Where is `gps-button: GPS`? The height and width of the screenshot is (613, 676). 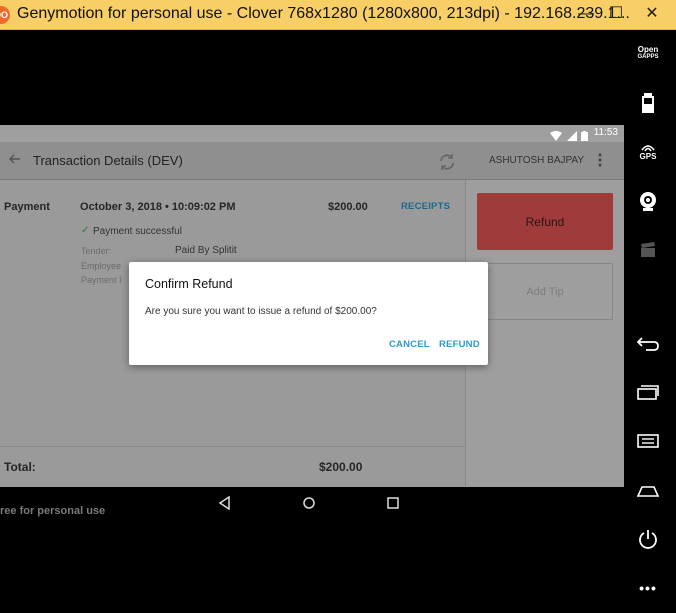 gps-button: GPS is located at coordinates (648, 151).